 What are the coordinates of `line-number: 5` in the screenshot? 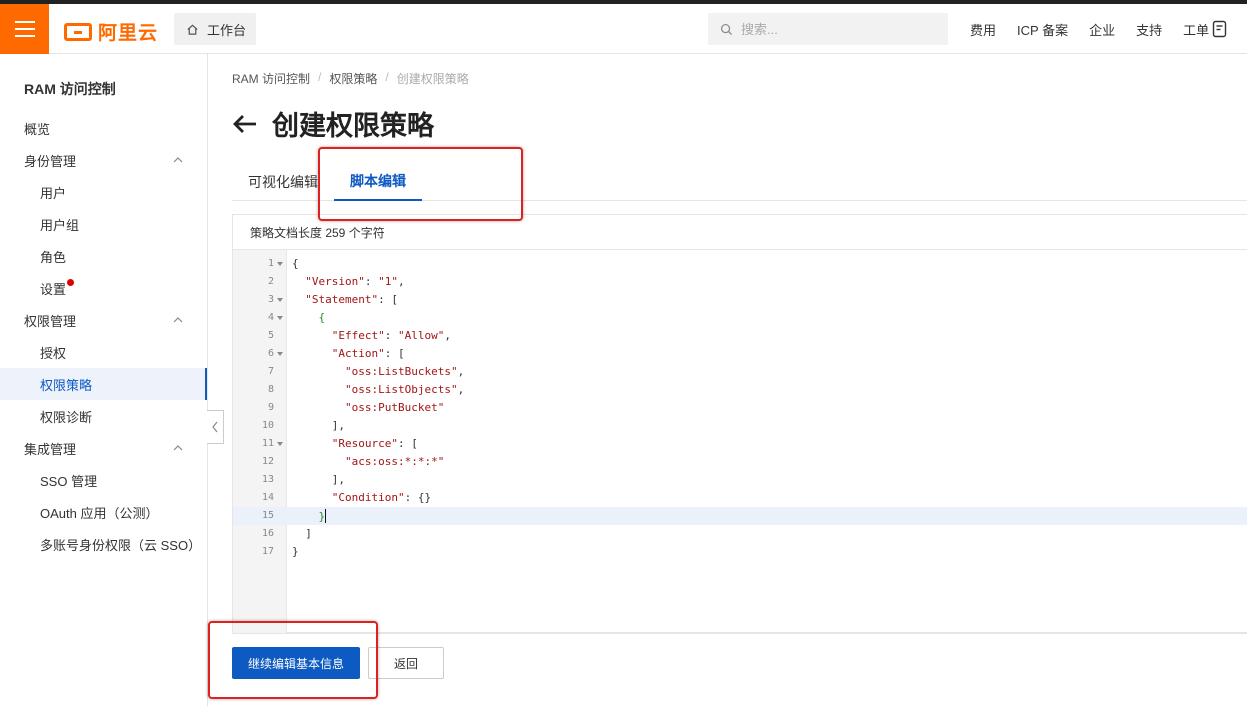 It's located at (270, 335).